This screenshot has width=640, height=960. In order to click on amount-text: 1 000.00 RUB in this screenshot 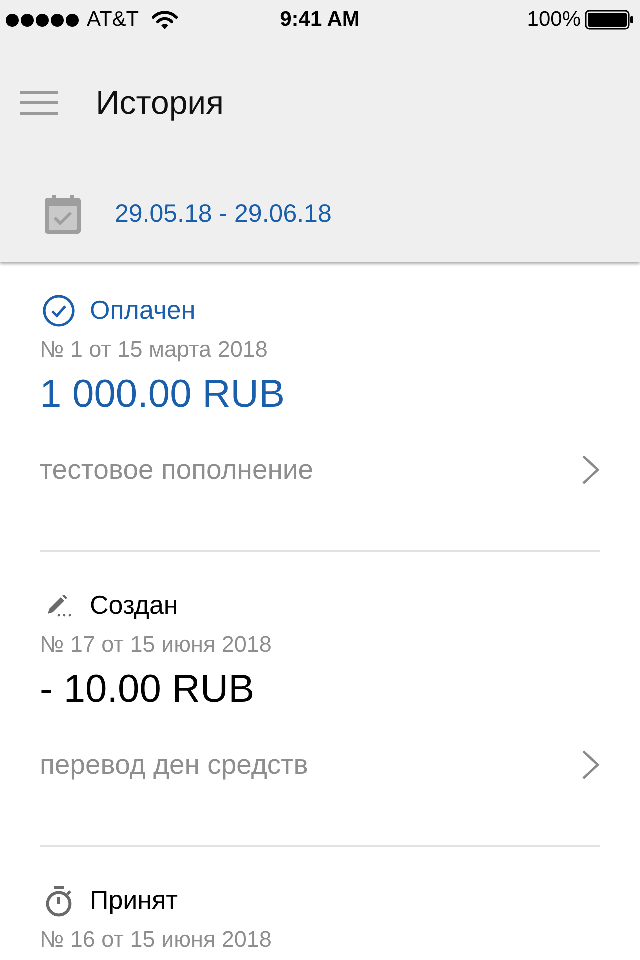, I will do `click(163, 395)`.